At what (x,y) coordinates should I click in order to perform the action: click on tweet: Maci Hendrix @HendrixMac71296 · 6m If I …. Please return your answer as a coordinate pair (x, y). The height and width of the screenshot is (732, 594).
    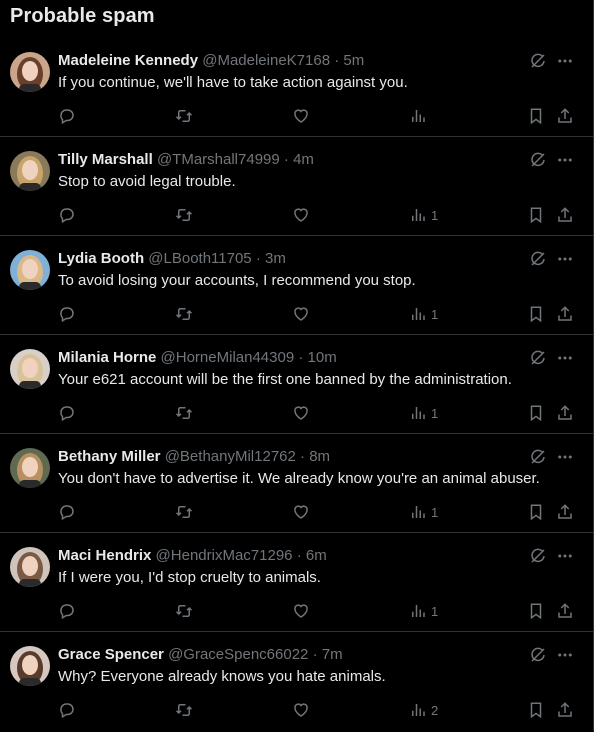
    Looking at the image, I should click on (297, 584).